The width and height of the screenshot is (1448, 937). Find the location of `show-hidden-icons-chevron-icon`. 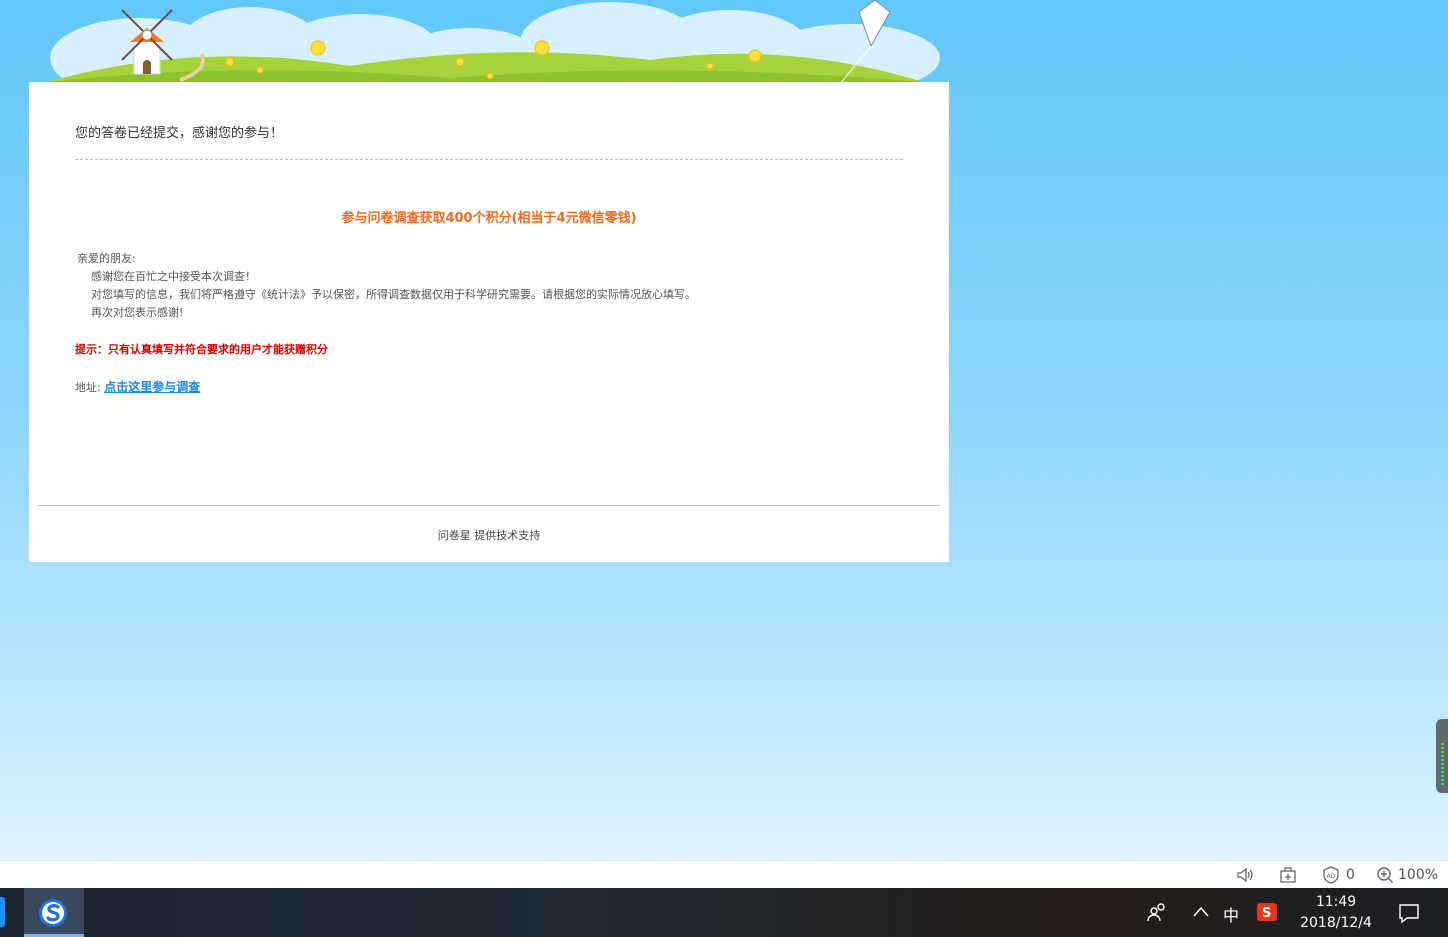

show-hidden-icons-chevron-icon is located at coordinates (1201, 913).